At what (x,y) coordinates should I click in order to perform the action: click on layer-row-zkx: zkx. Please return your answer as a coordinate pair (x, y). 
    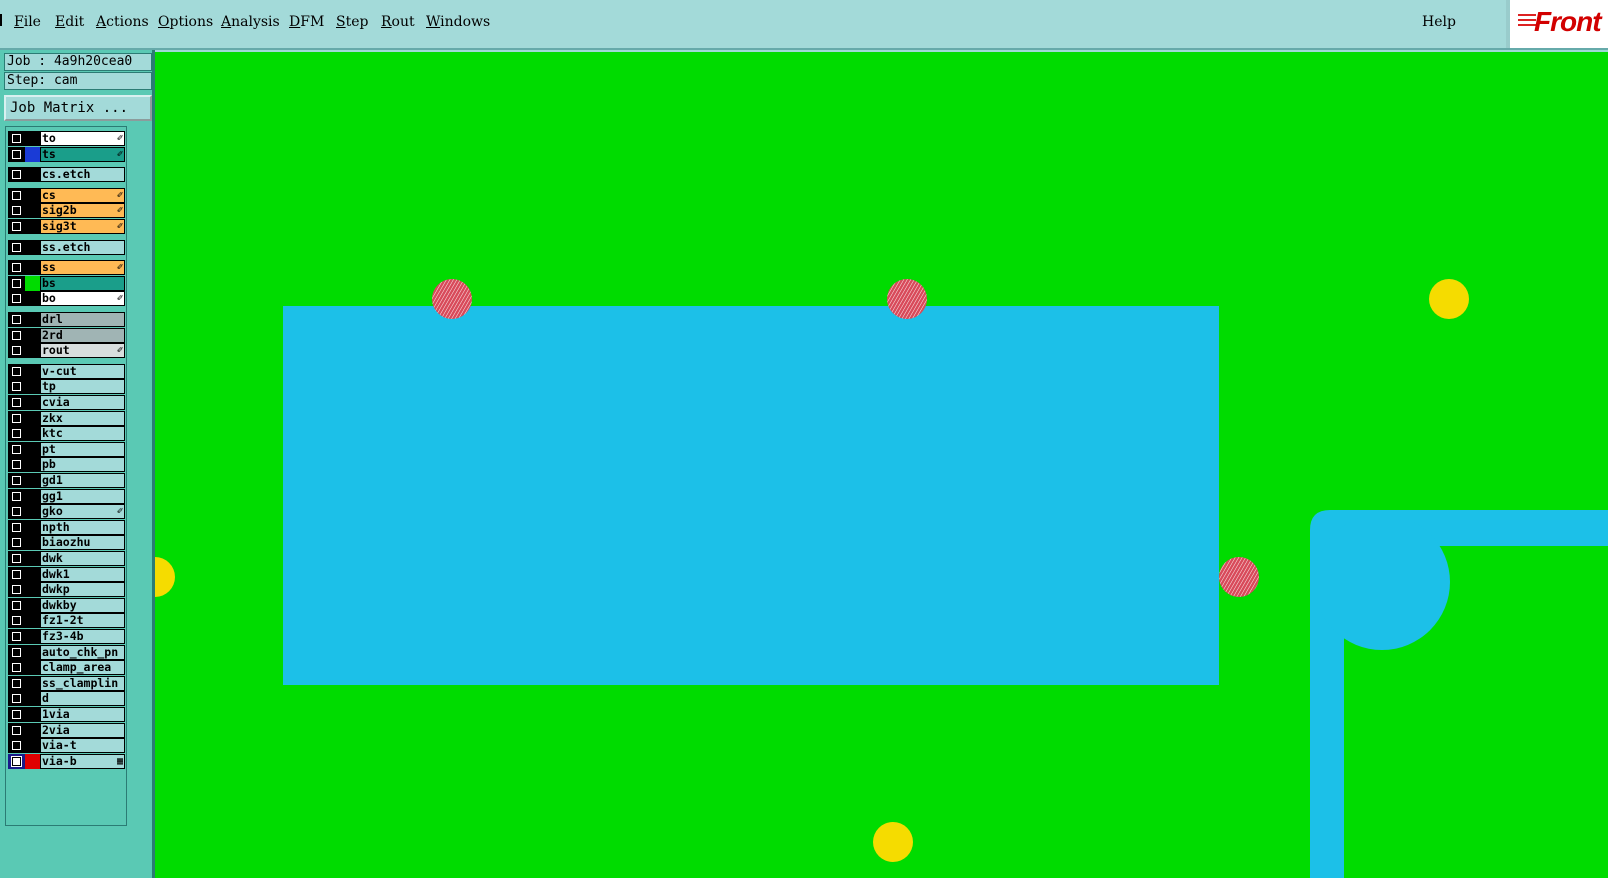
    Looking at the image, I should click on (66, 418).